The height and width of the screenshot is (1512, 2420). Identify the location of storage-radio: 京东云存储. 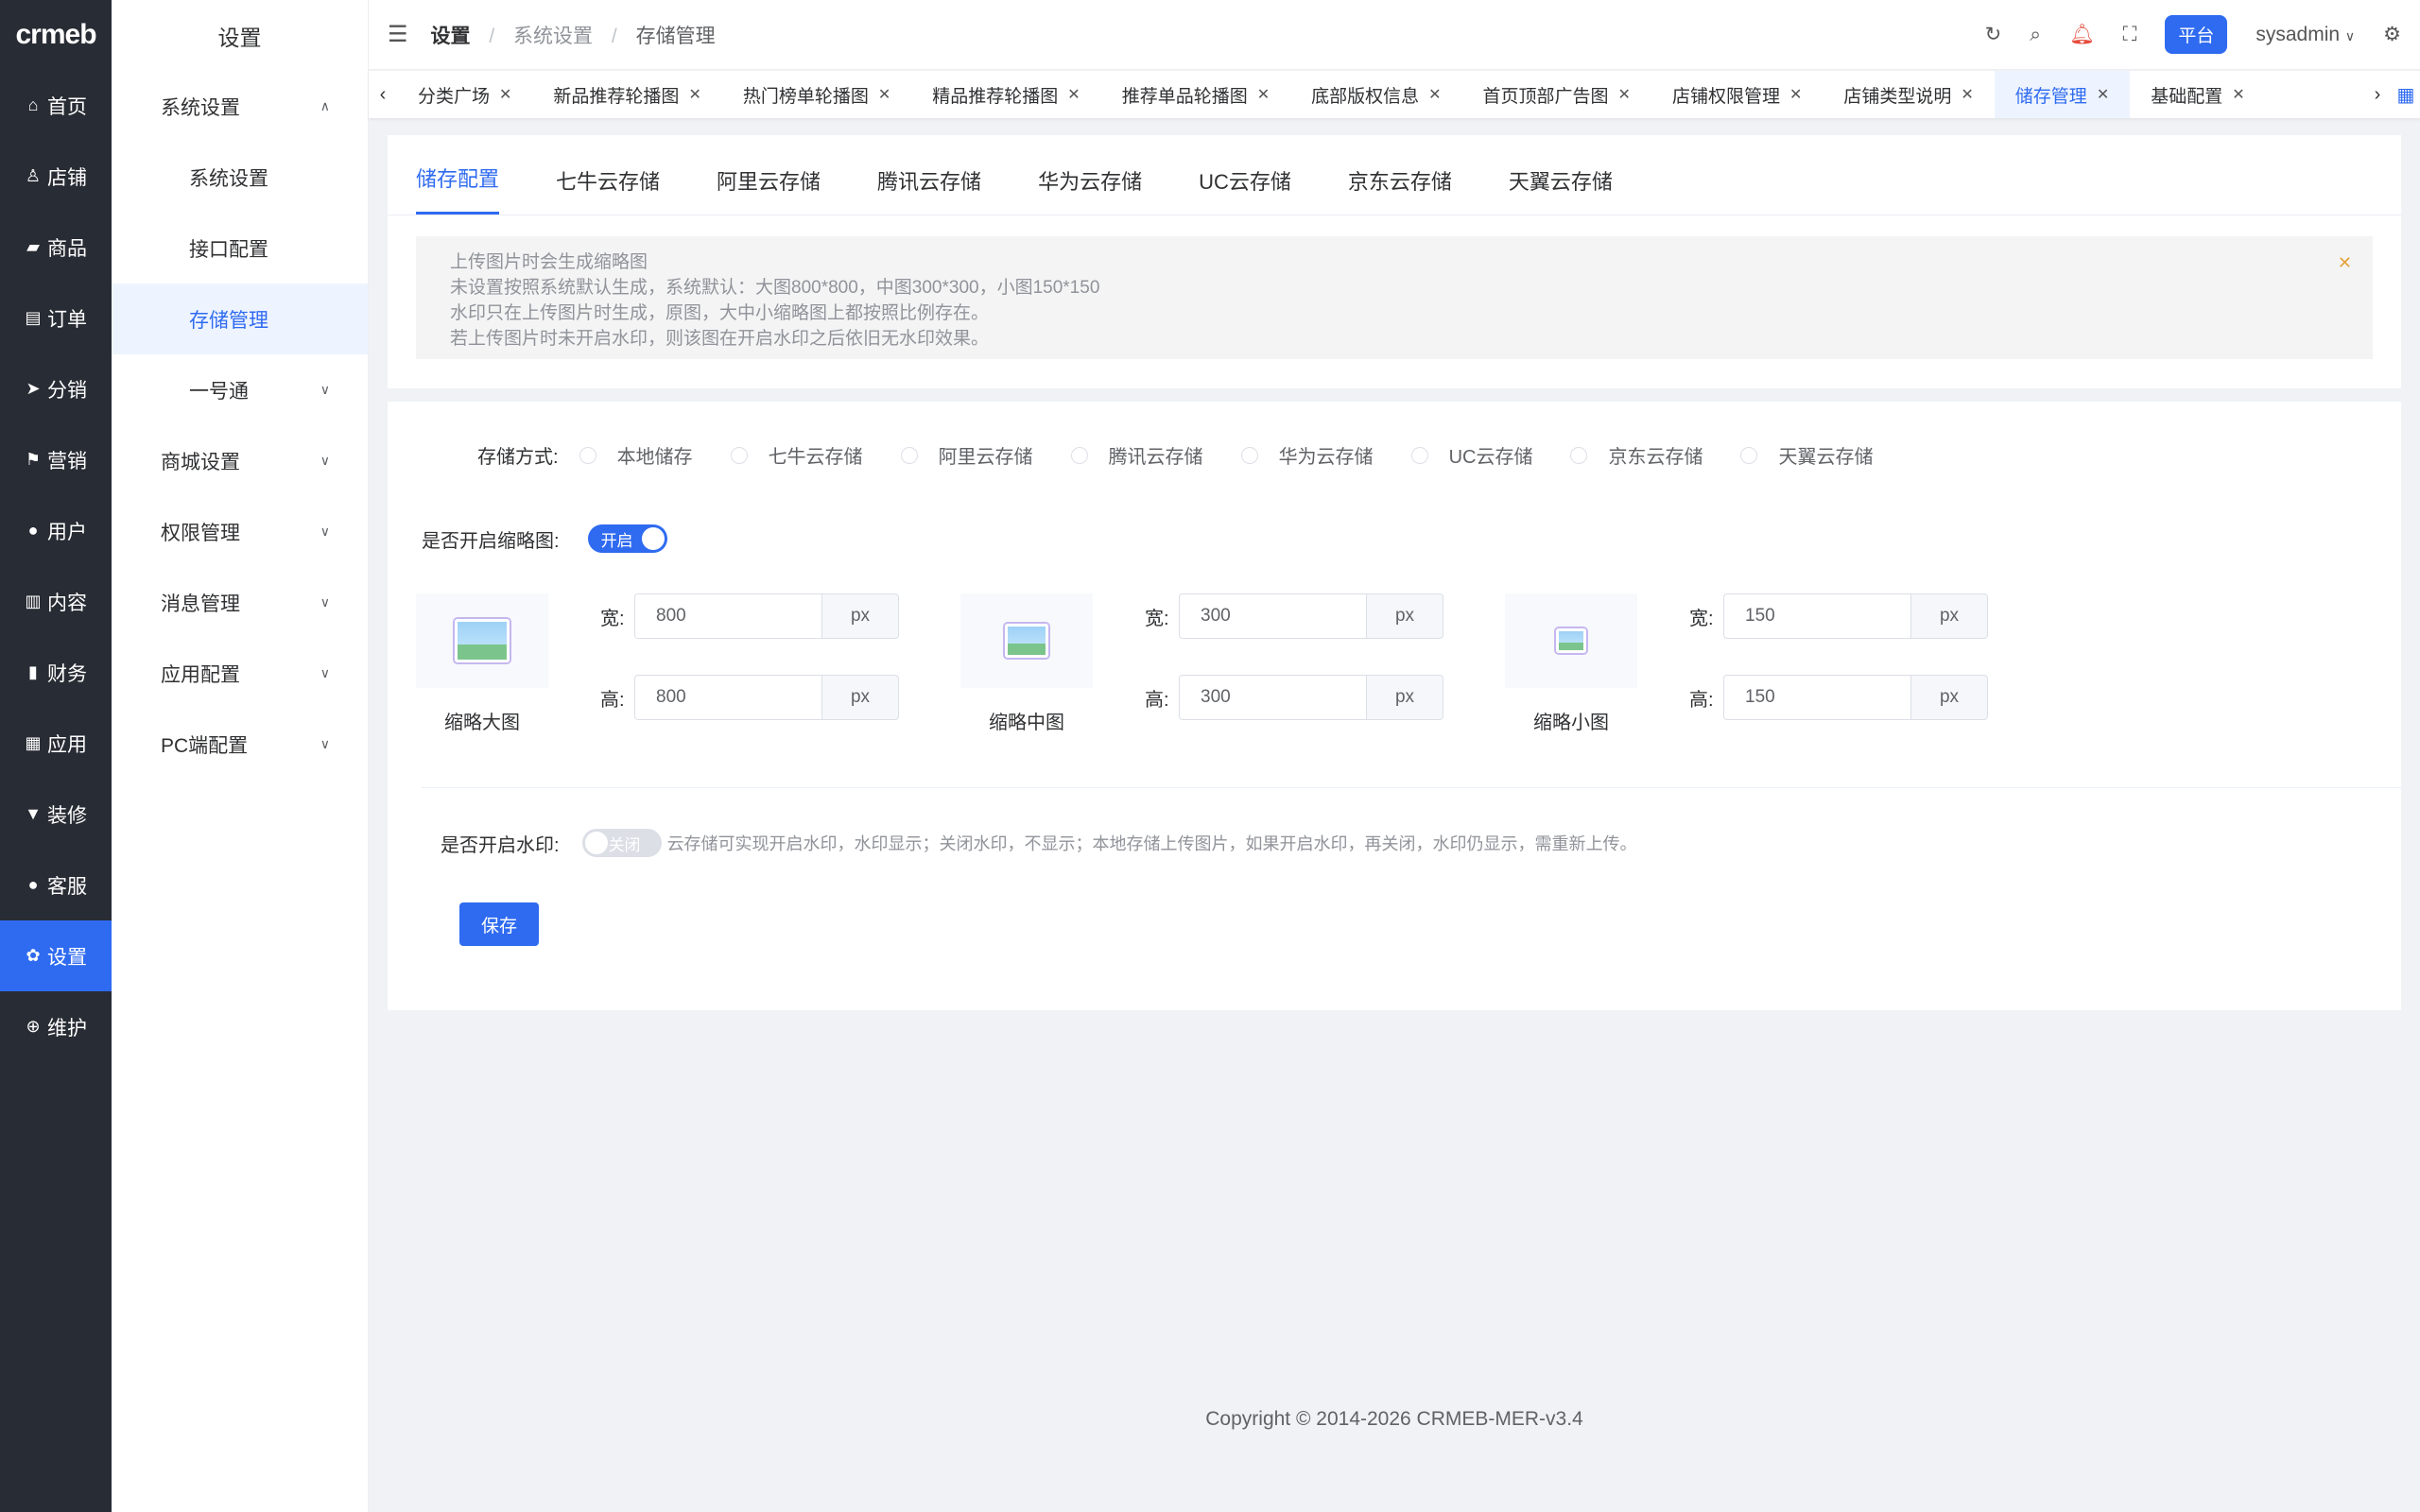
(1637, 455).